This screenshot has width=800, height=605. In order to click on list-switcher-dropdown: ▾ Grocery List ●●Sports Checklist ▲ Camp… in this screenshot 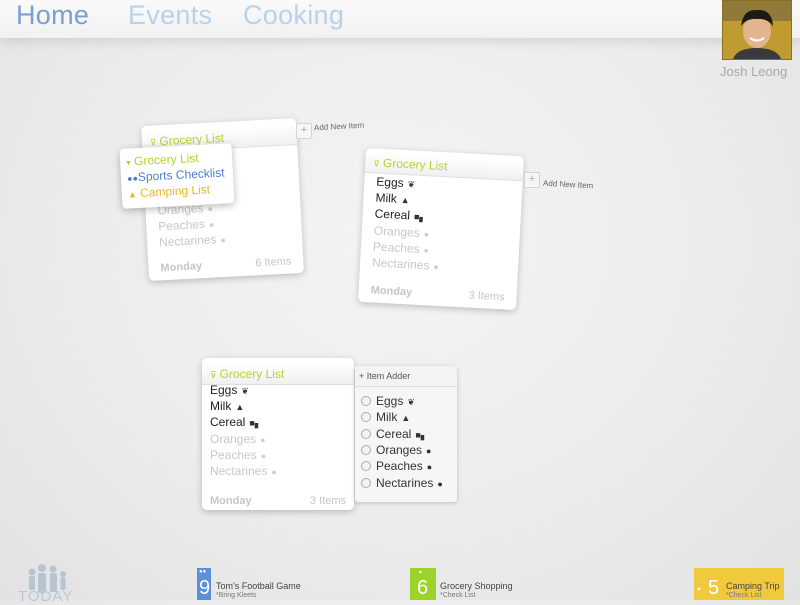, I will do `click(177, 176)`.